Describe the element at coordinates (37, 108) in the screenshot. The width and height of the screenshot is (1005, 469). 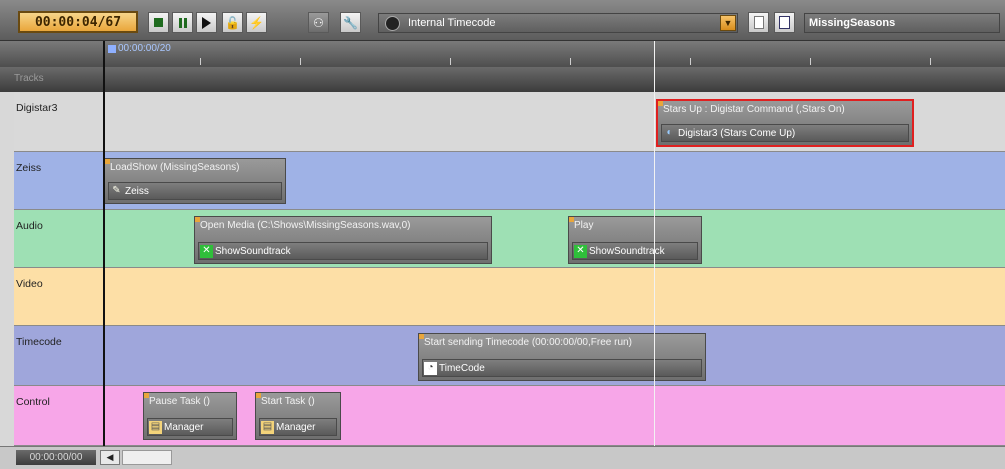
I see `track-name: Digistar3` at that location.